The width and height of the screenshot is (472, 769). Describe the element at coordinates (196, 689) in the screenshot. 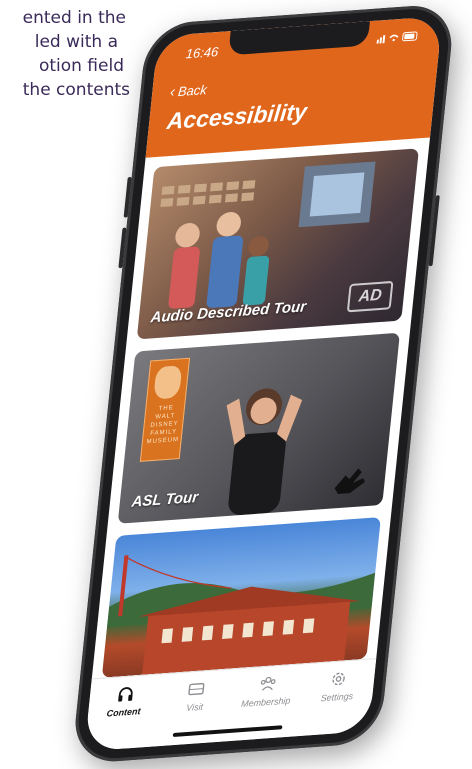

I see `ticket-icon` at that location.